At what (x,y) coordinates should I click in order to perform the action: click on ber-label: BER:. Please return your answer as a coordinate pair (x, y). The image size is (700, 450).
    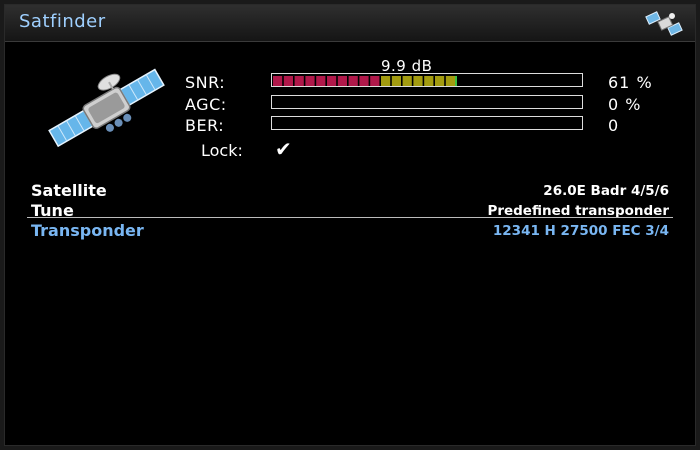
    Looking at the image, I should click on (205, 125).